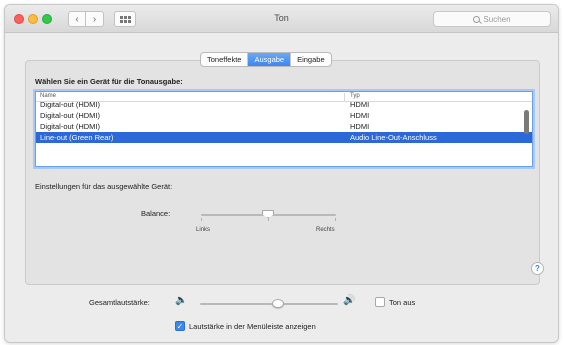  I want to click on balance-right-label: Rechts, so click(325, 230).